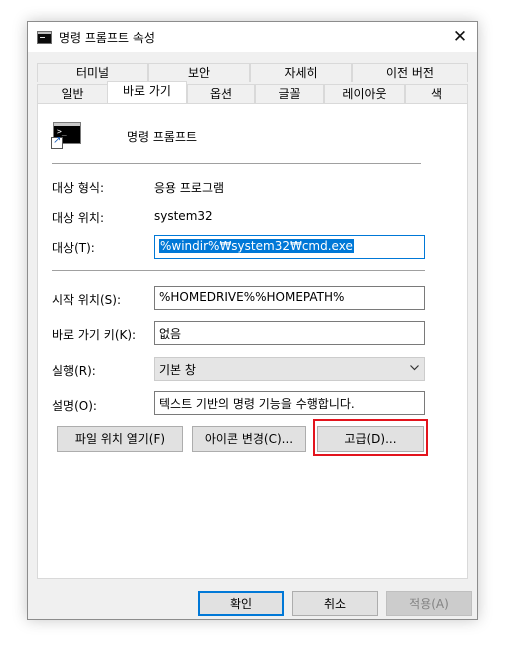 Image resolution: width=509 pixels, height=645 pixels. Describe the element at coordinates (289, 333) in the screenshot. I see `shortcut-key-input: 없음` at that location.